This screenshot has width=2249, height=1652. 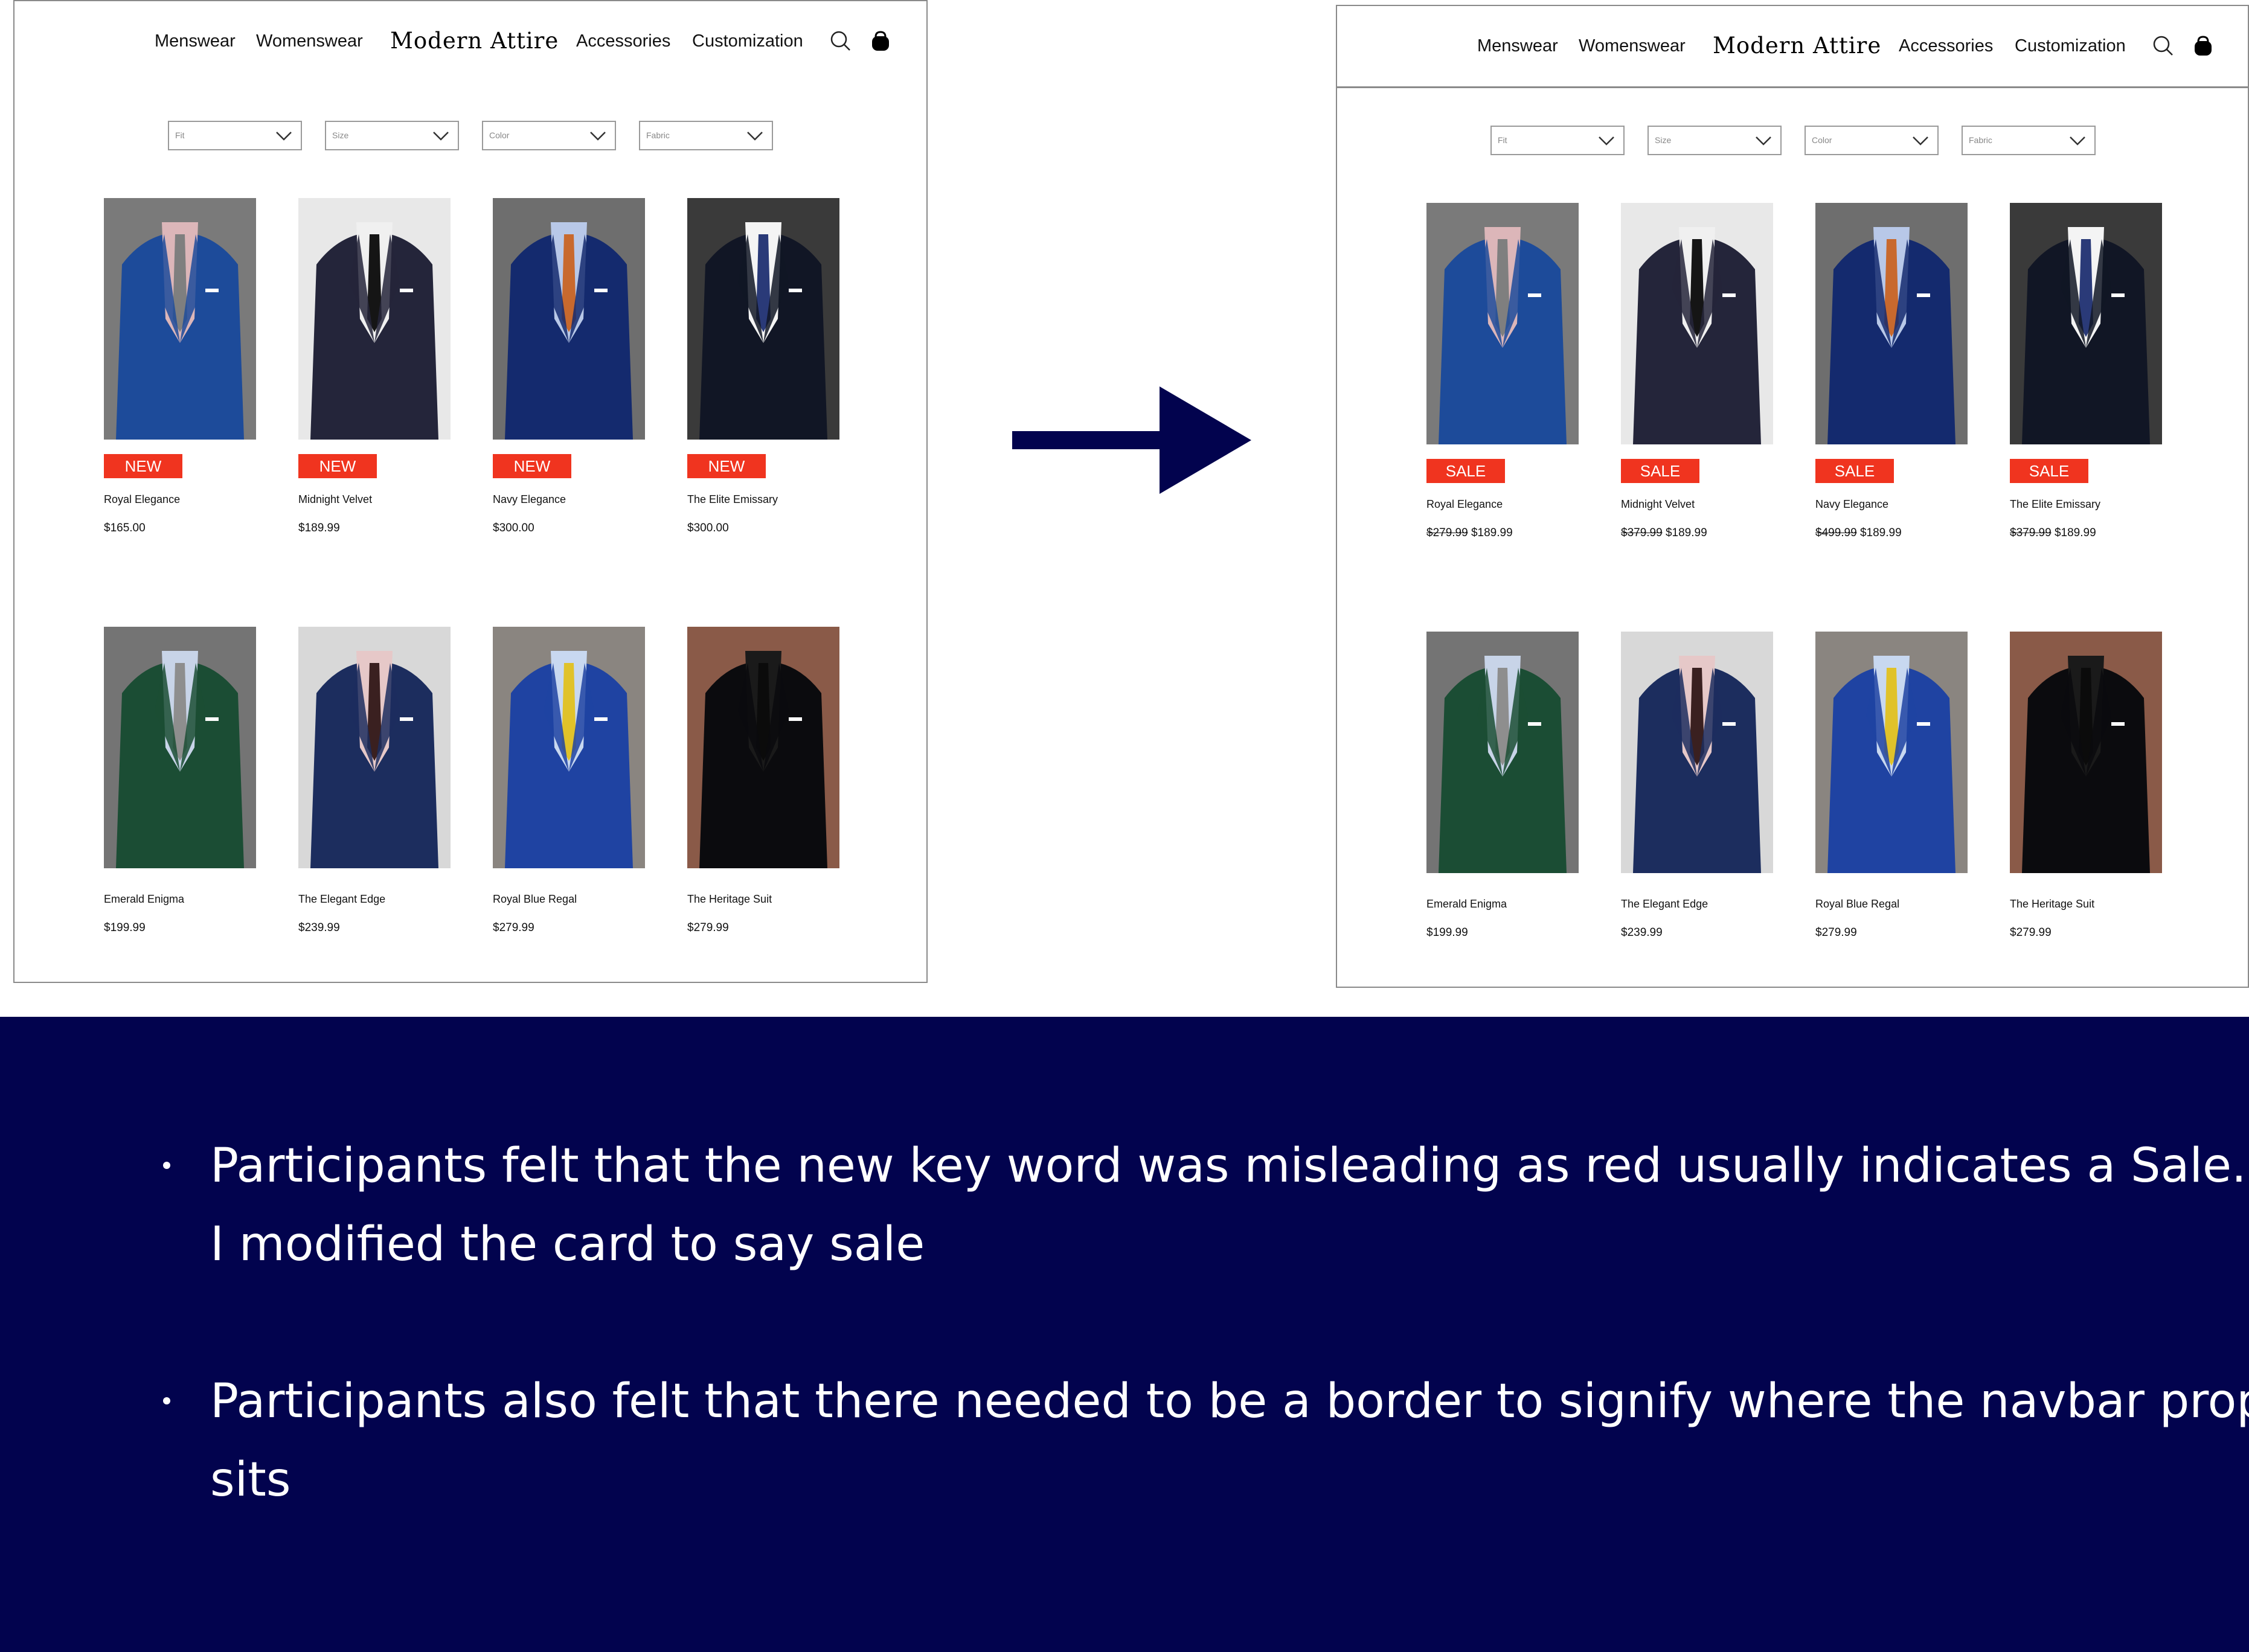 What do you see at coordinates (1131, 440) in the screenshot?
I see `right-arrow-icon` at bounding box center [1131, 440].